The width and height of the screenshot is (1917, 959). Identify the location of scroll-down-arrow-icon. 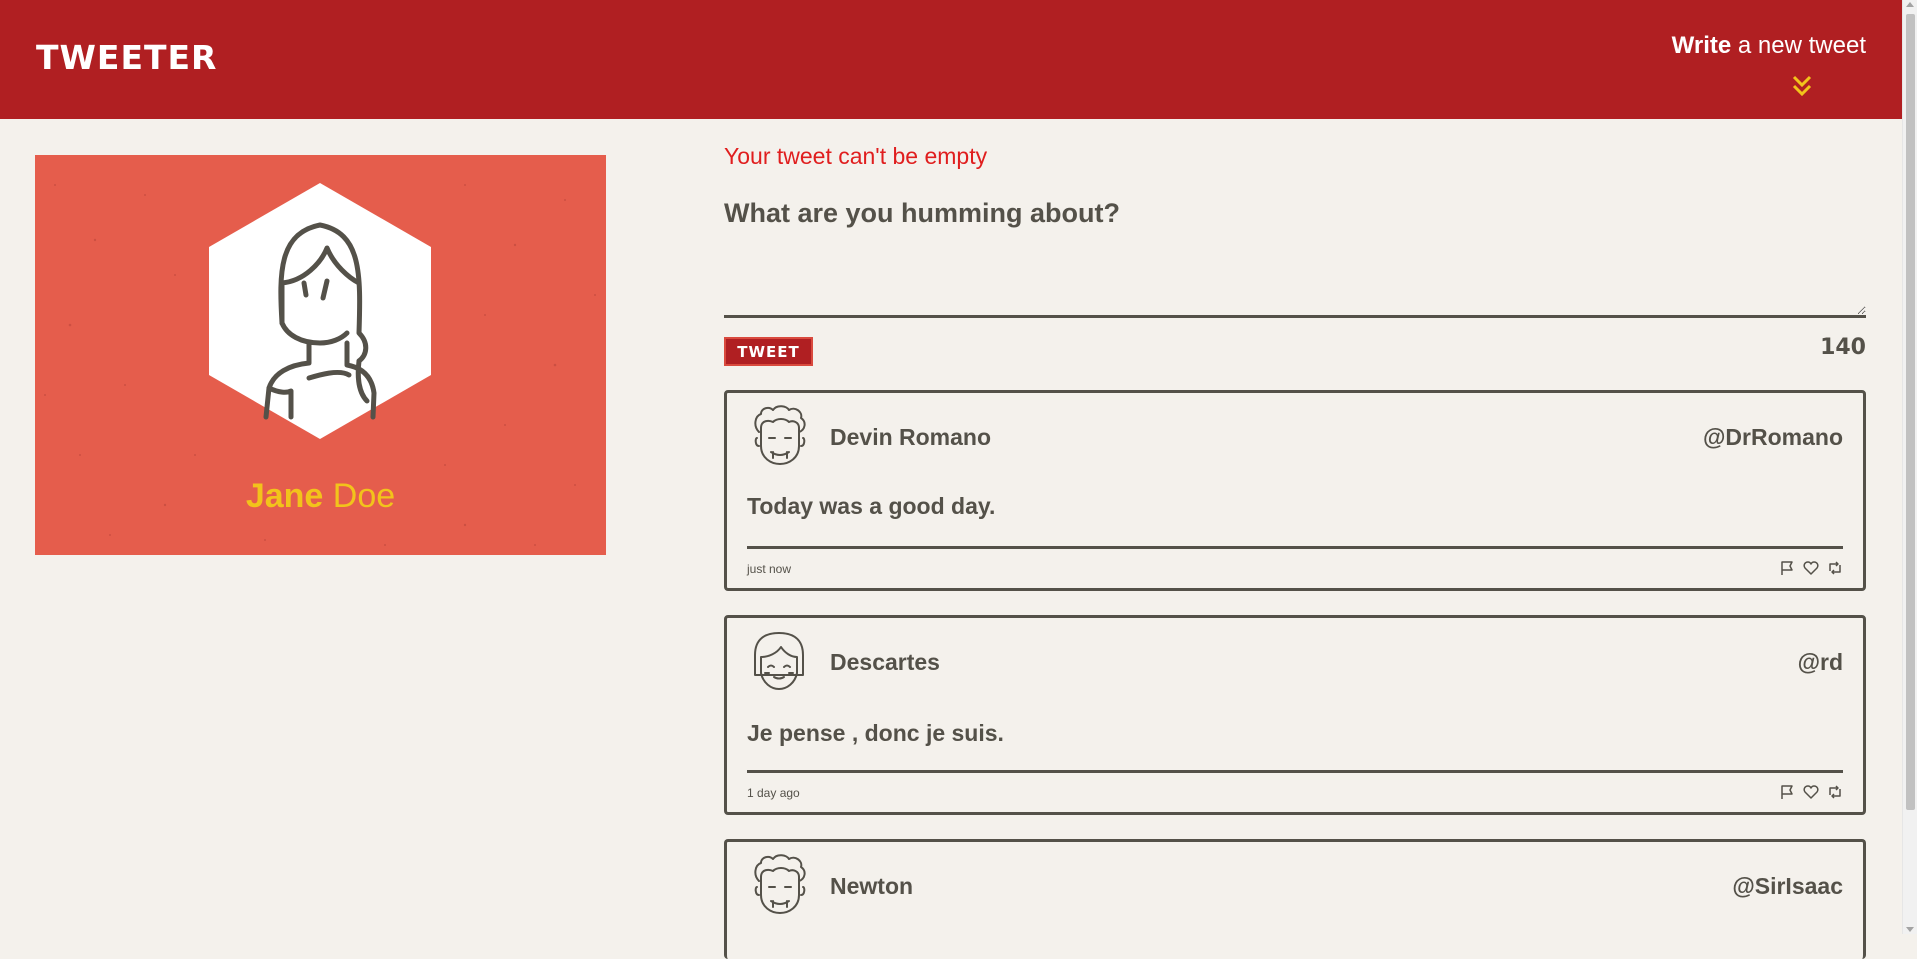
(1910, 929).